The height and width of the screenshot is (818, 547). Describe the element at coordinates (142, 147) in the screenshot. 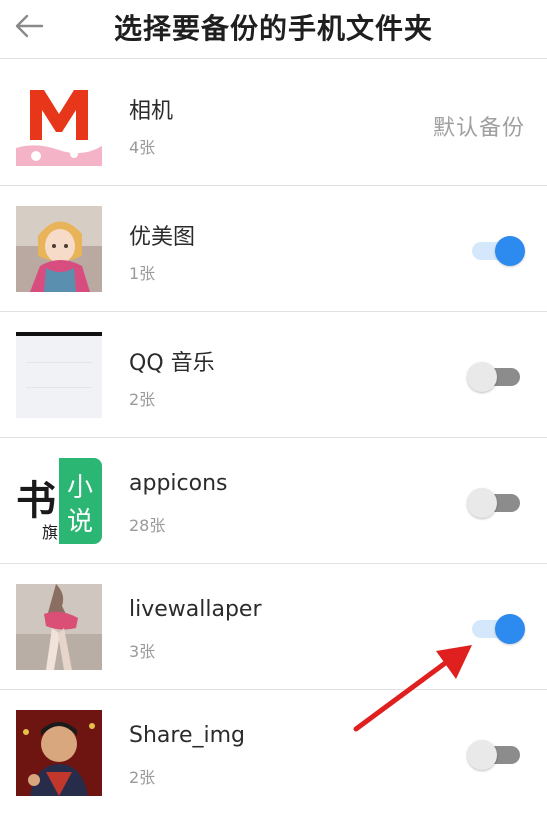

I see `folder-photo-count: 4张` at that location.